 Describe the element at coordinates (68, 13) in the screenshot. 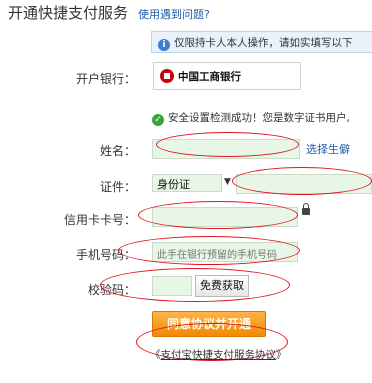

I see `page-title: 开通快捷支付服务` at that location.